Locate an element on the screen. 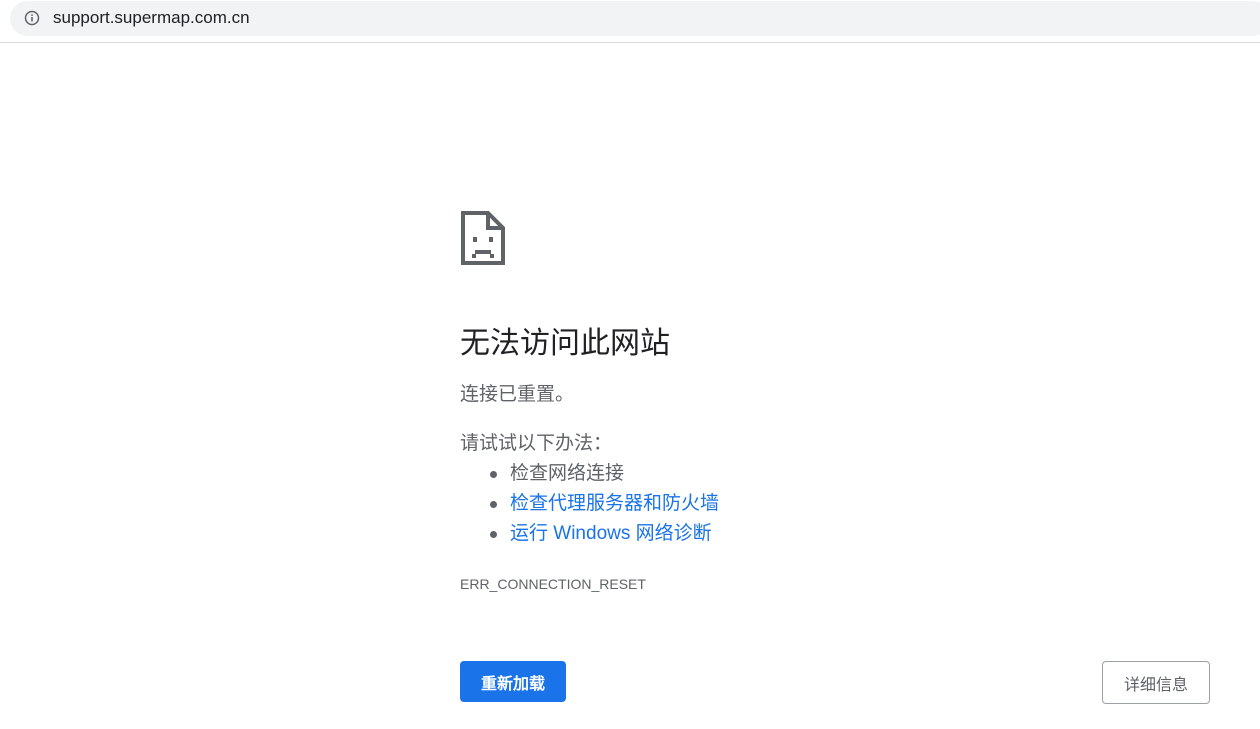  suggestions-heading: 请试试以下办法： is located at coordinates (536, 443).